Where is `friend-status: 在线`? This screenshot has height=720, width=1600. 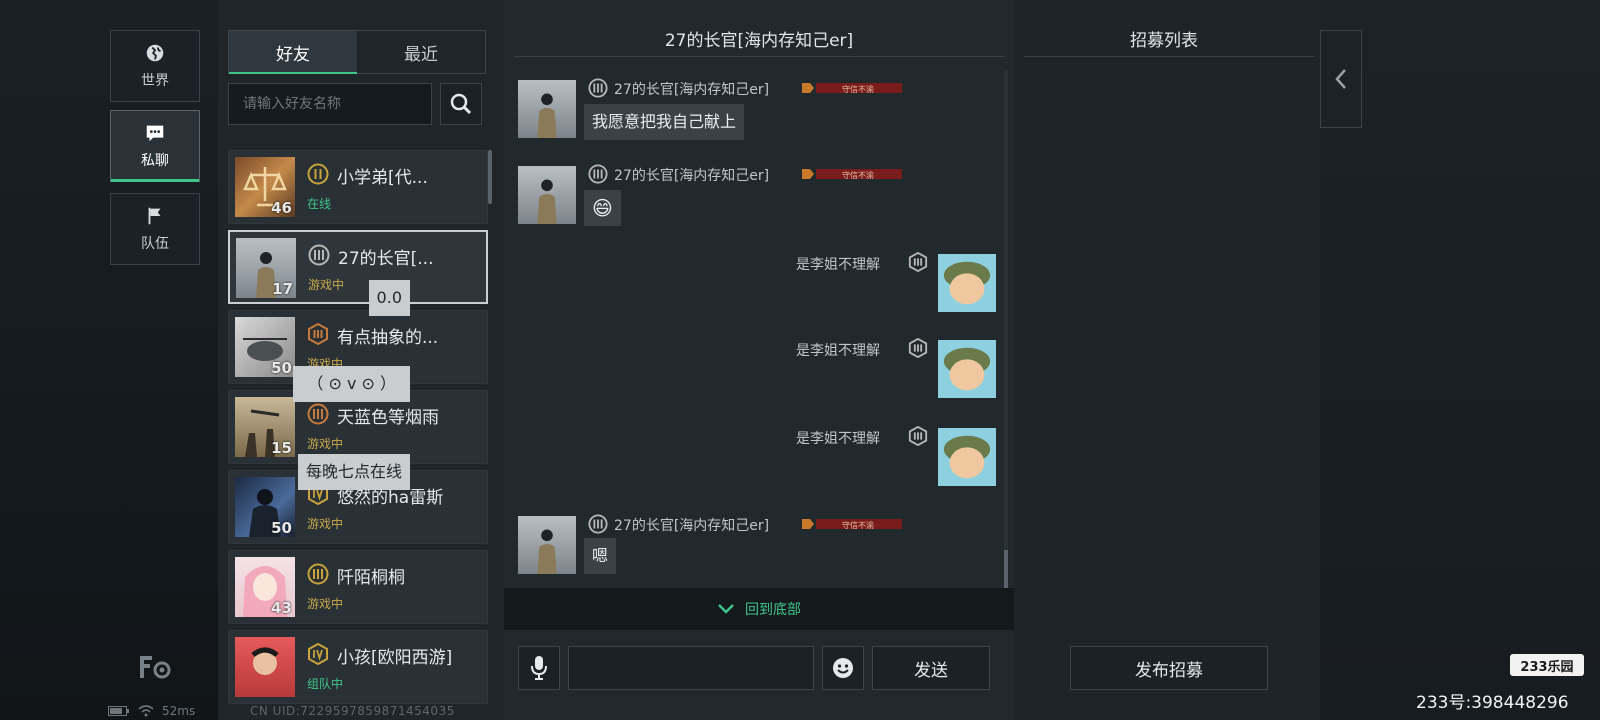 friend-status: 在线 is located at coordinates (319, 204).